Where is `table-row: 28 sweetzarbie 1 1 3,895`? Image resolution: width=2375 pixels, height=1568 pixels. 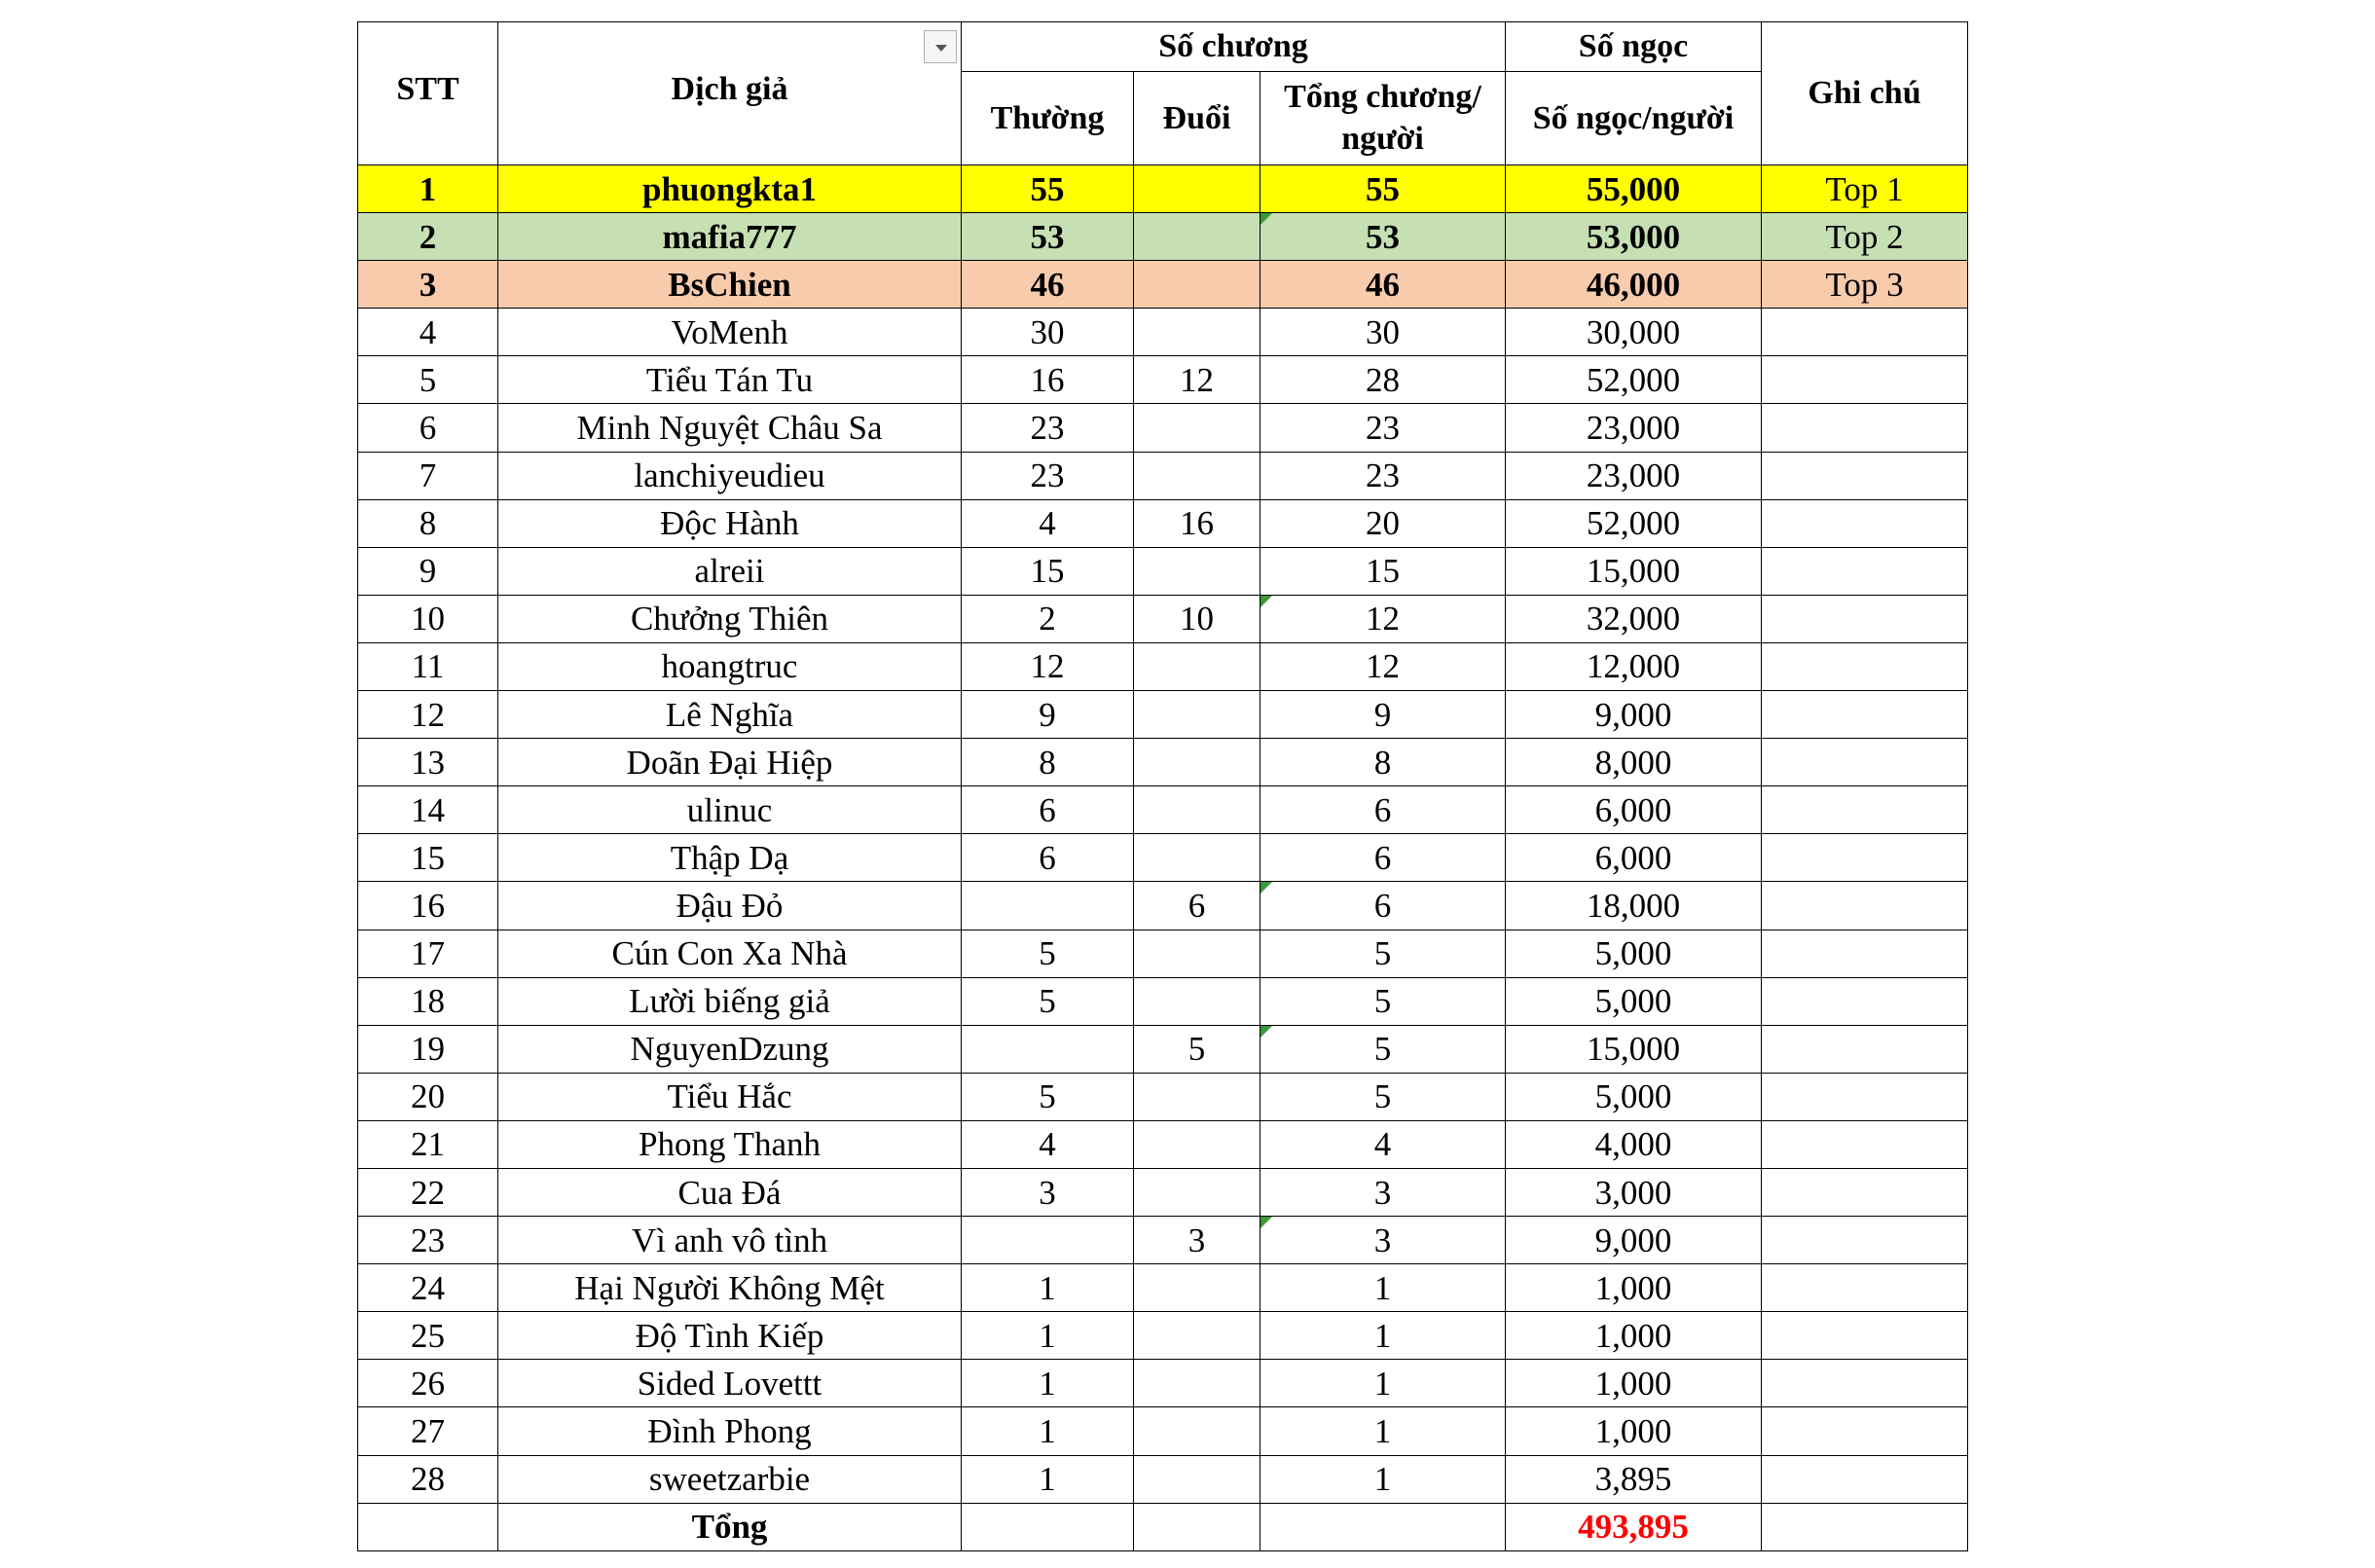 table-row: 28 sweetzarbie 1 1 3,895 is located at coordinates (1162, 1479).